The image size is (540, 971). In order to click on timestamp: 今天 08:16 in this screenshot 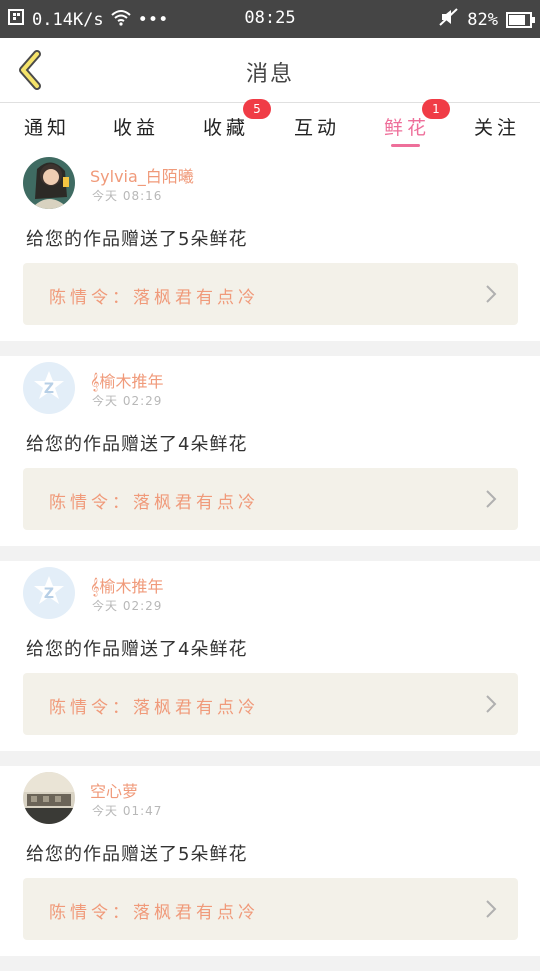, I will do `click(127, 196)`.